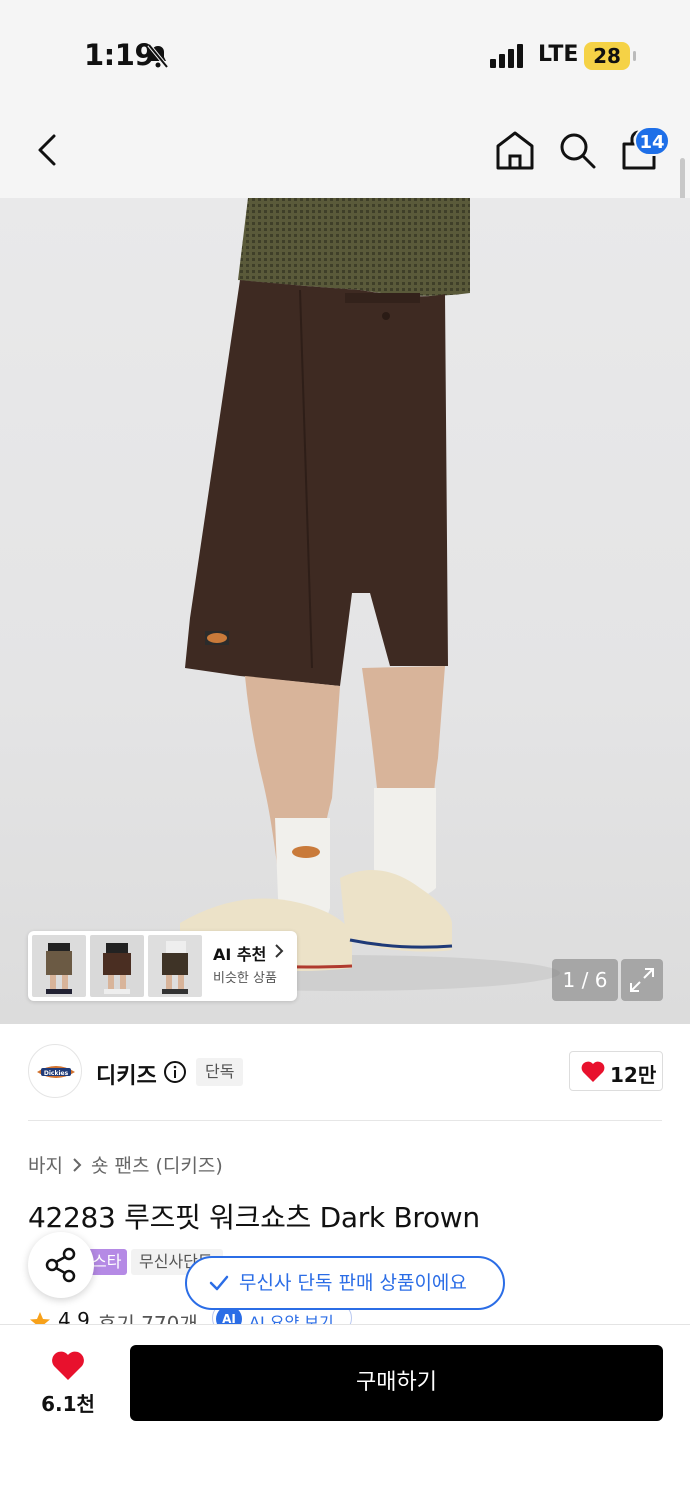 The image size is (690, 1500). Describe the element at coordinates (126, 1074) in the screenshot. I see `brand-name: 디키즈` at that location.